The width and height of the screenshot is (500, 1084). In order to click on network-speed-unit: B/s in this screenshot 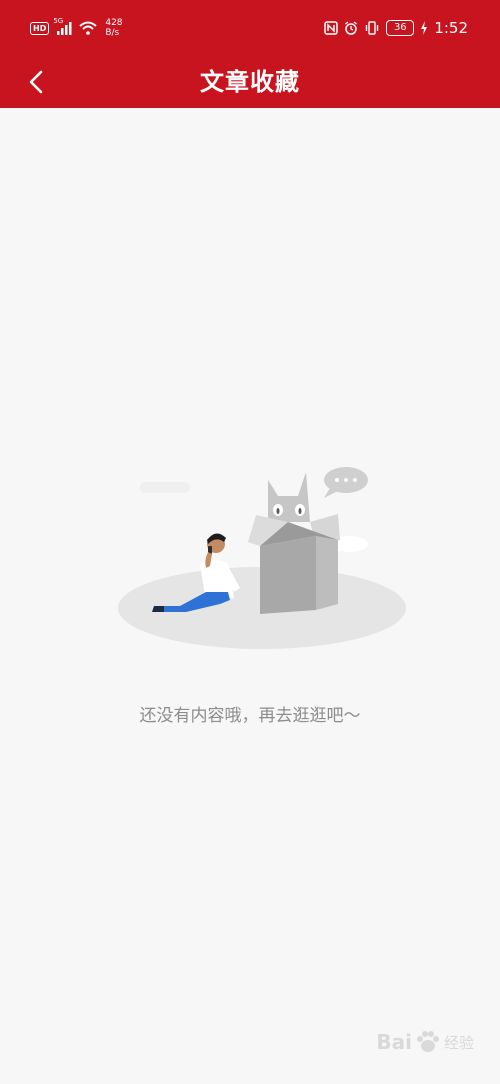, I will do `click(112, 33)`.